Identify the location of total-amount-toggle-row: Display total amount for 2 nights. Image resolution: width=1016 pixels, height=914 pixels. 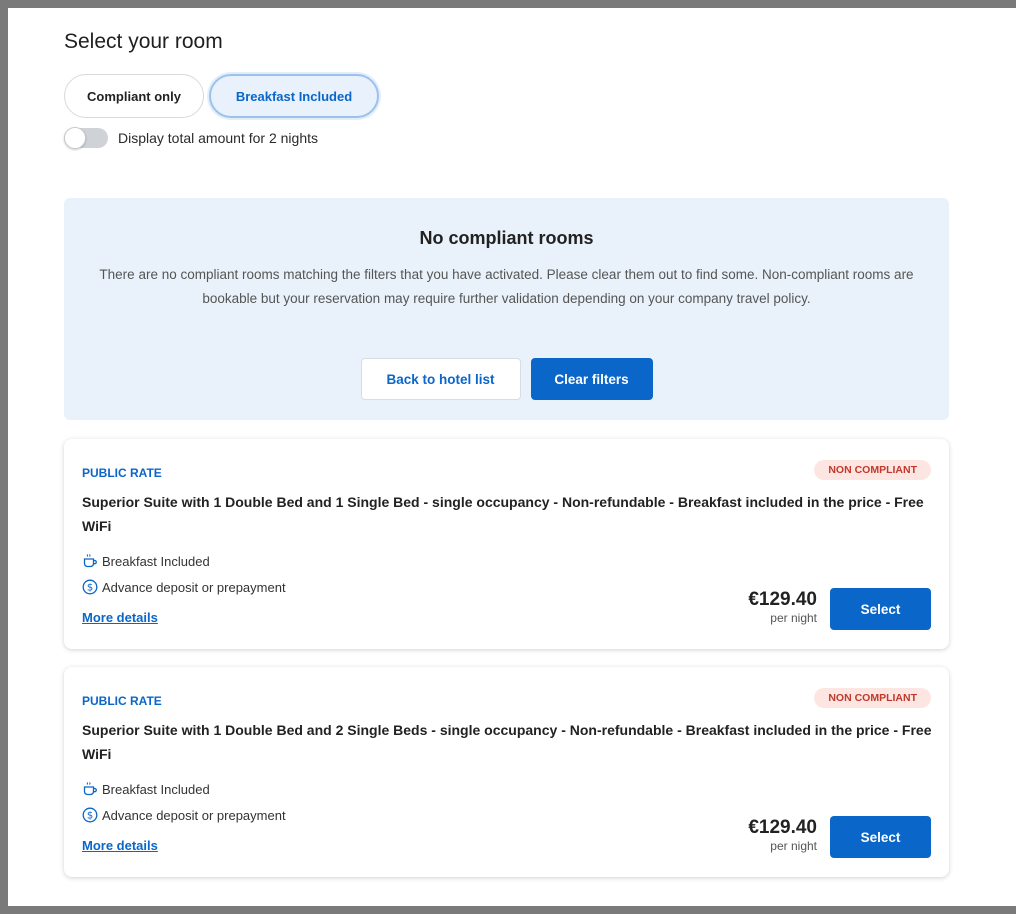
(191, 138).